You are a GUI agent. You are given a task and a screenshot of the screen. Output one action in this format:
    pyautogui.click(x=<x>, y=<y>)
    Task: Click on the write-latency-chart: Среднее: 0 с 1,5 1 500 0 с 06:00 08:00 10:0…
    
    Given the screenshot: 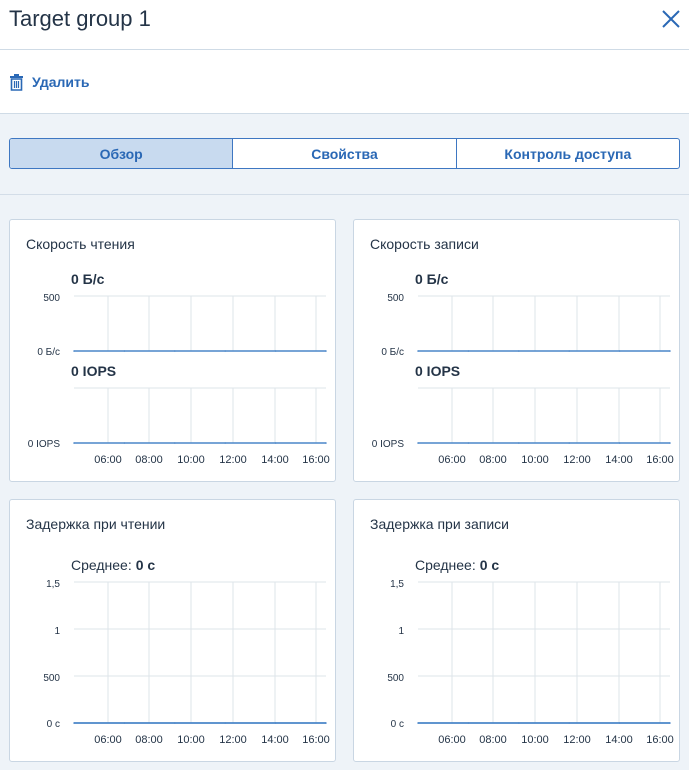 What is the action you would take?
    pyautogui.click(x=530, y=651)
    